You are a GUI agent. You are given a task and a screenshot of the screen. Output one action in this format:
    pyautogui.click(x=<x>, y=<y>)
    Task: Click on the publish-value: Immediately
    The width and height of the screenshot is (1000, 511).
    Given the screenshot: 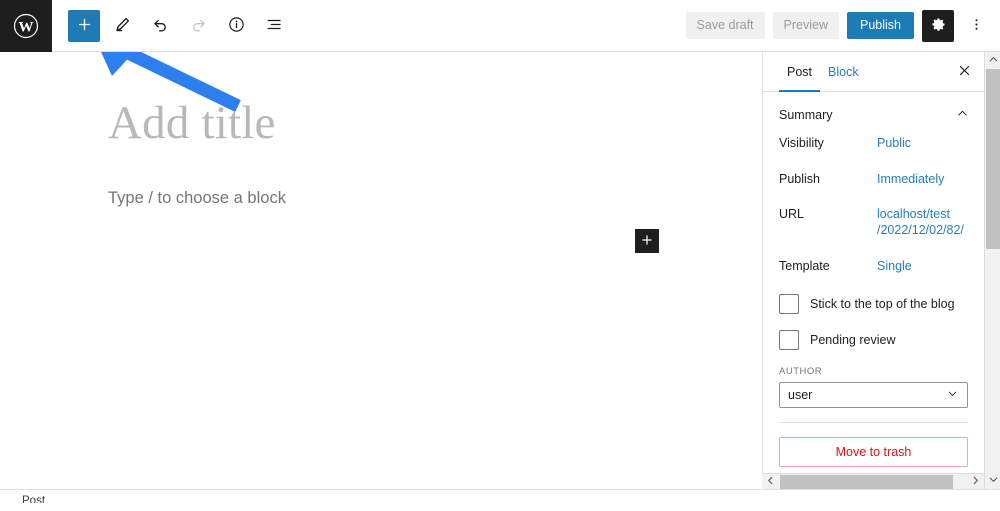 What is the action you would take?
    pyautogui.click(x=910, y=180)
    